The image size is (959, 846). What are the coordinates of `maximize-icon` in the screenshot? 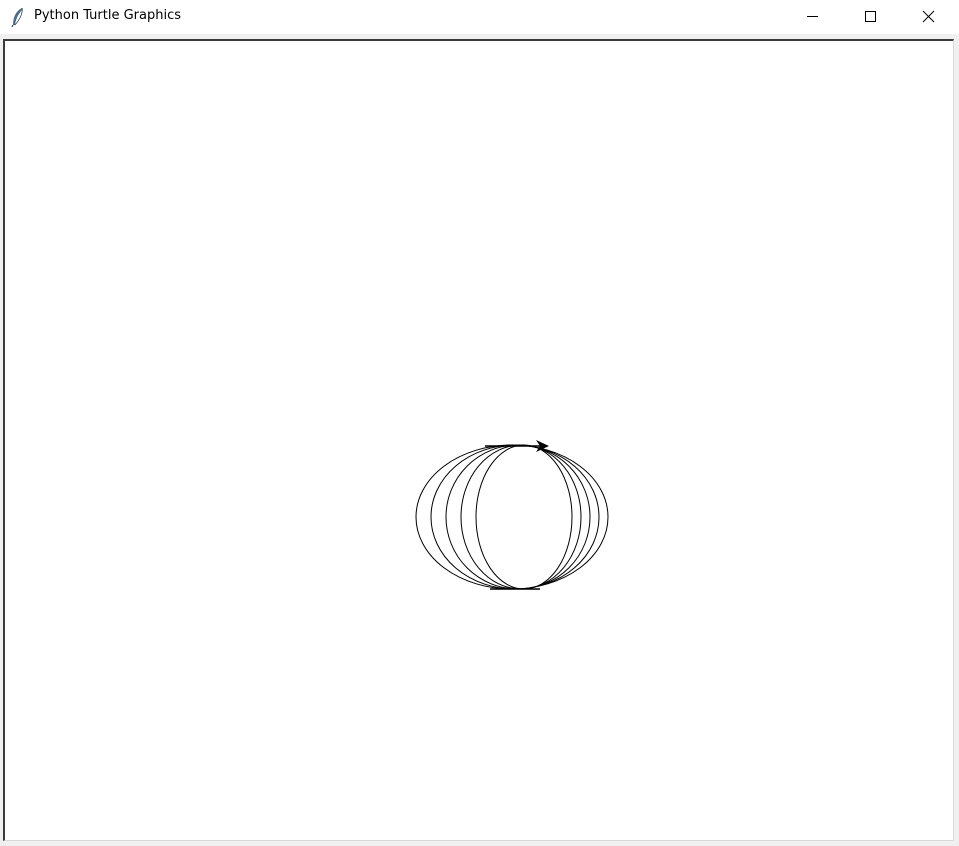 It's located at (870, 16).